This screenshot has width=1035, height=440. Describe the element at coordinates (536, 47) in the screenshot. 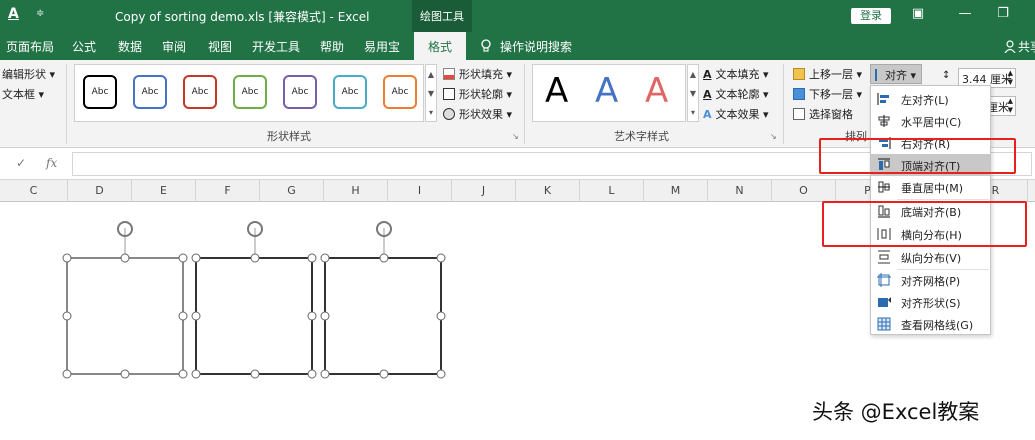

I see `tell-me-label: 操作说明搜索` at that location.